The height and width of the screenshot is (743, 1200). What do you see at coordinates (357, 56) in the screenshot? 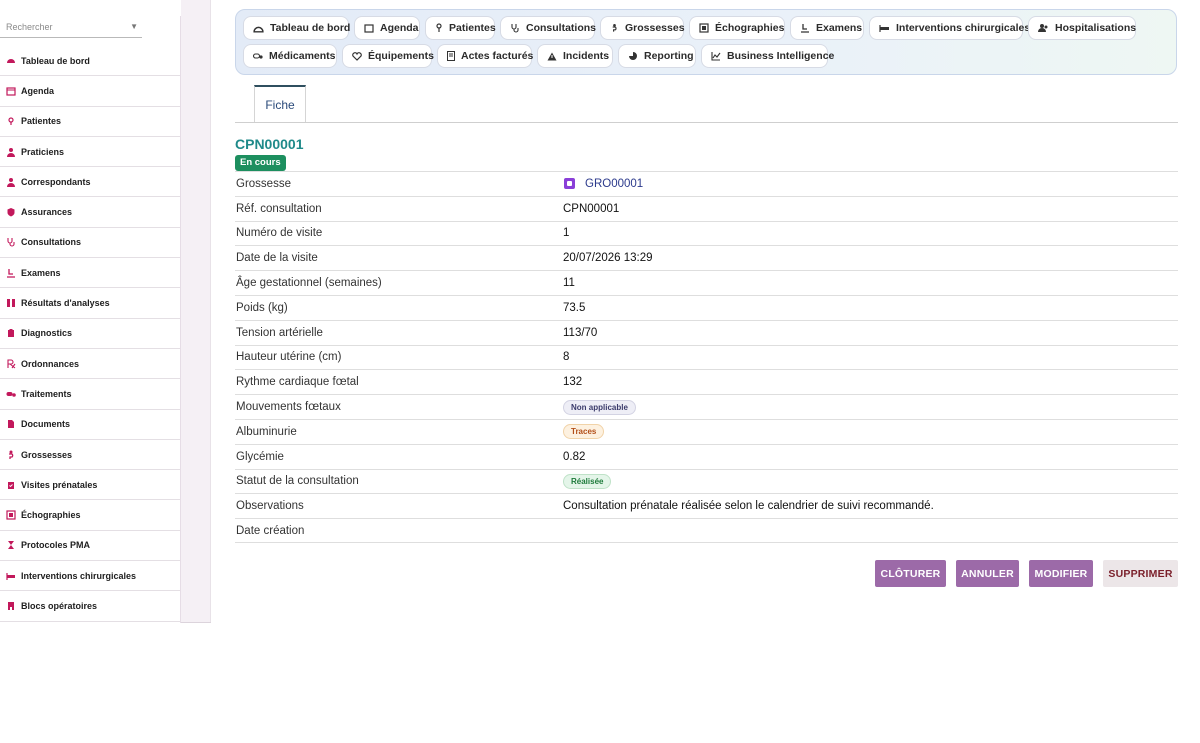
I see `heart-icon` at bounding box center [357, 56].